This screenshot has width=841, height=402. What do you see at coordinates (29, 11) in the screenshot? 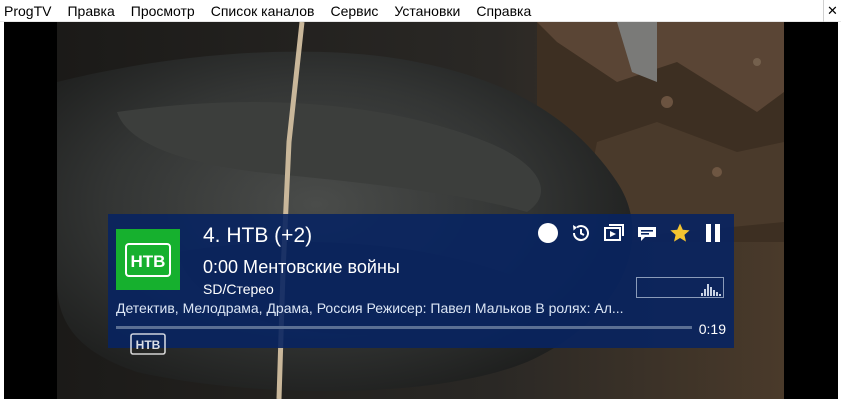
I see `menu-progtv: ProgTV` at bounding box center [29, 11].